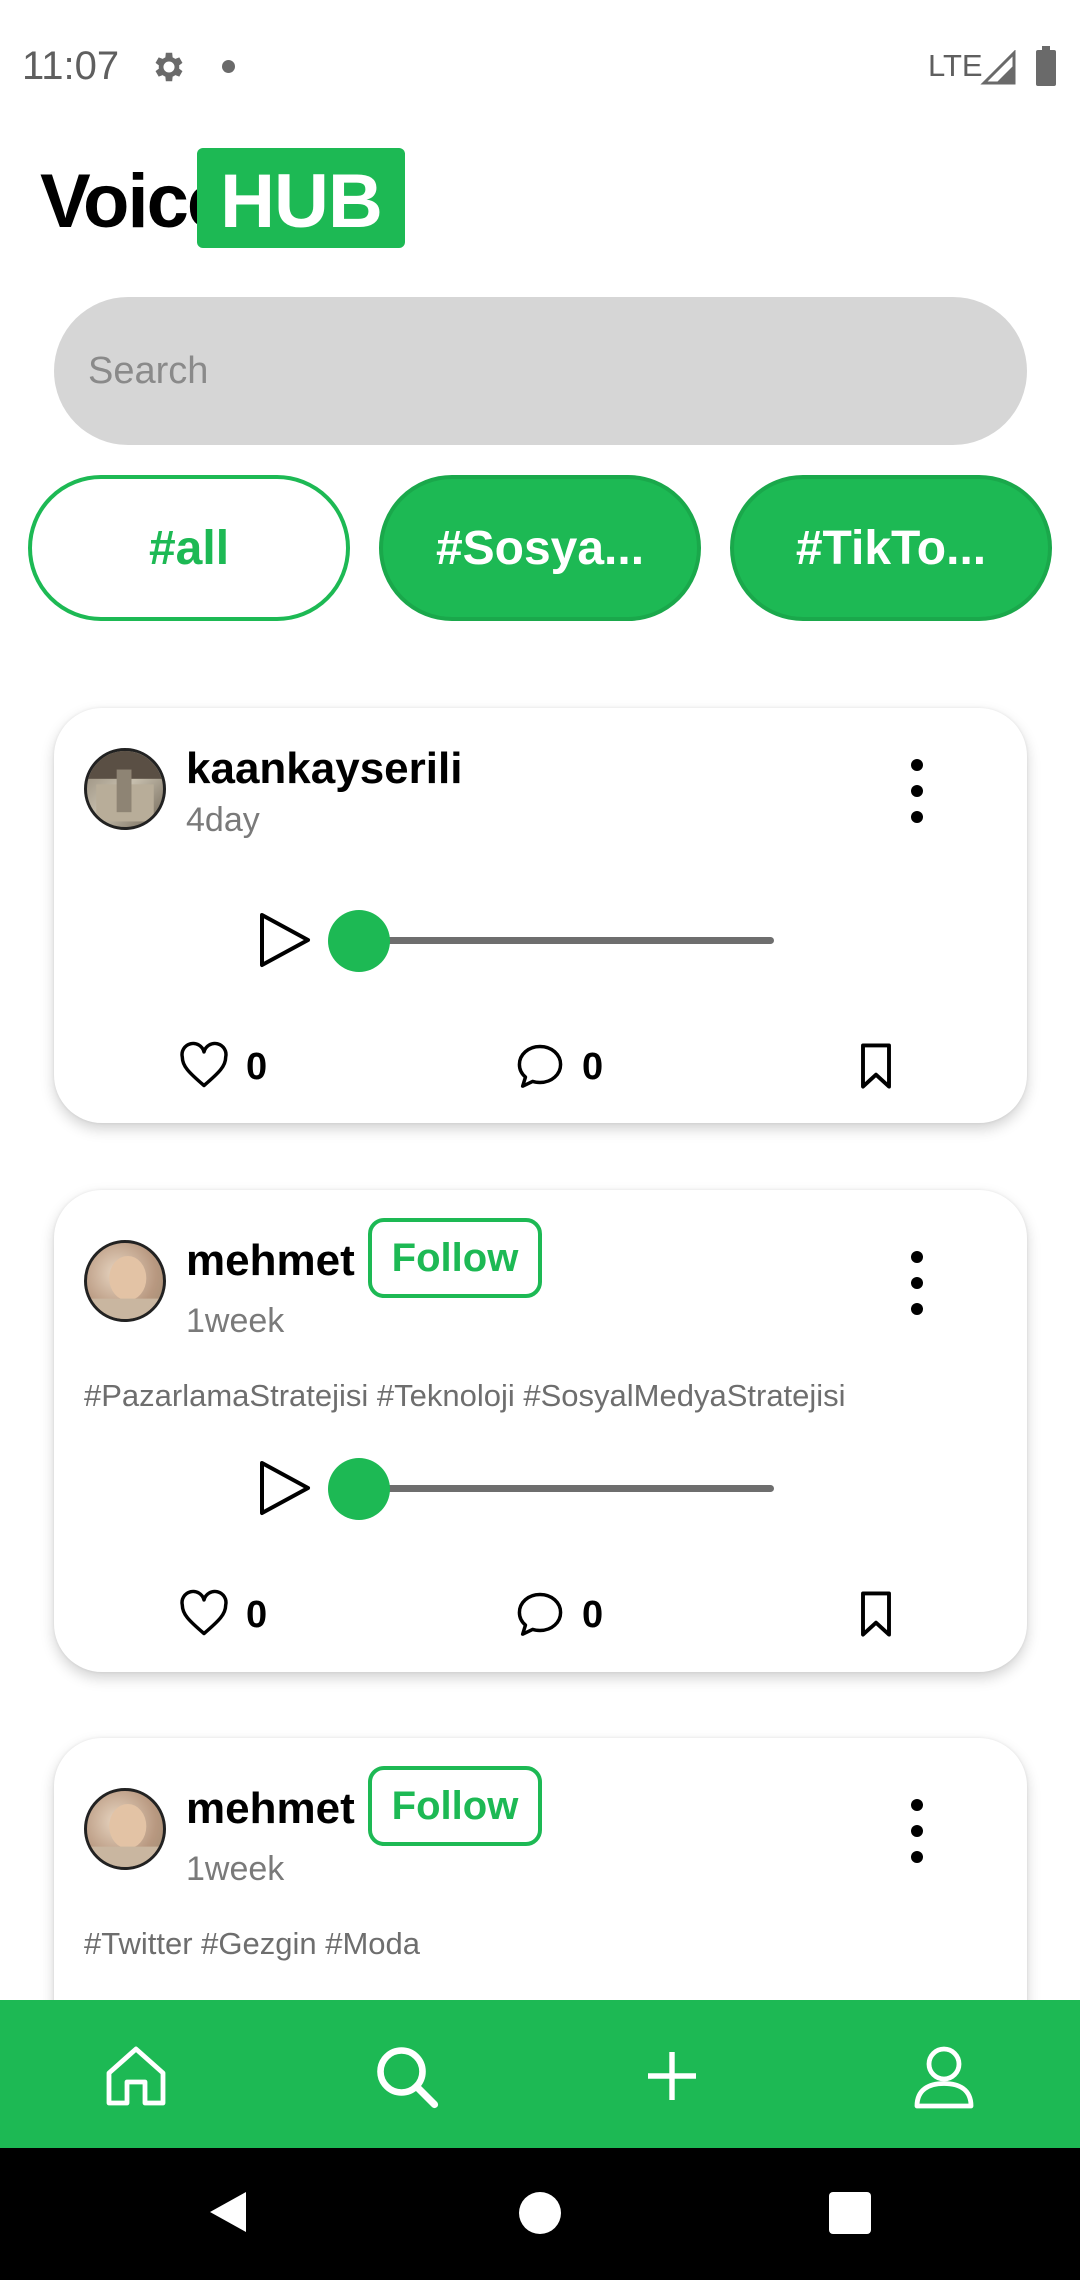 This screenshot has width=1080, height=2280. I want to click on settings-icon, so click(169, 67).